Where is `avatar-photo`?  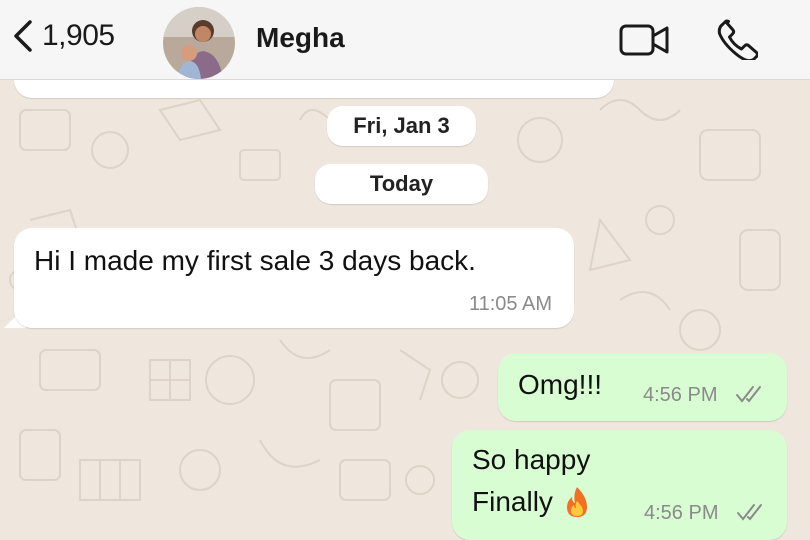 avatar-photo is located at coordinates (199, 43).